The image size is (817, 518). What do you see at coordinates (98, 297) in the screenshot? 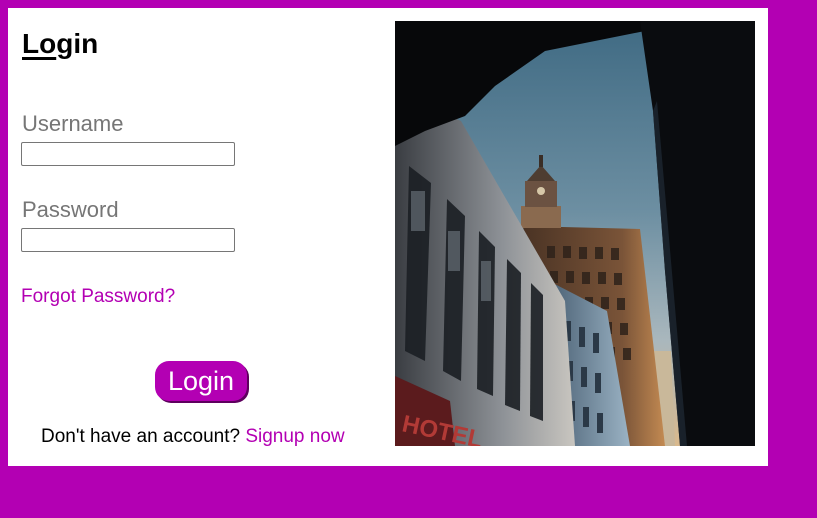
I see `forgot-password-link: Forgot Password?` at bounding box center [98, 297].